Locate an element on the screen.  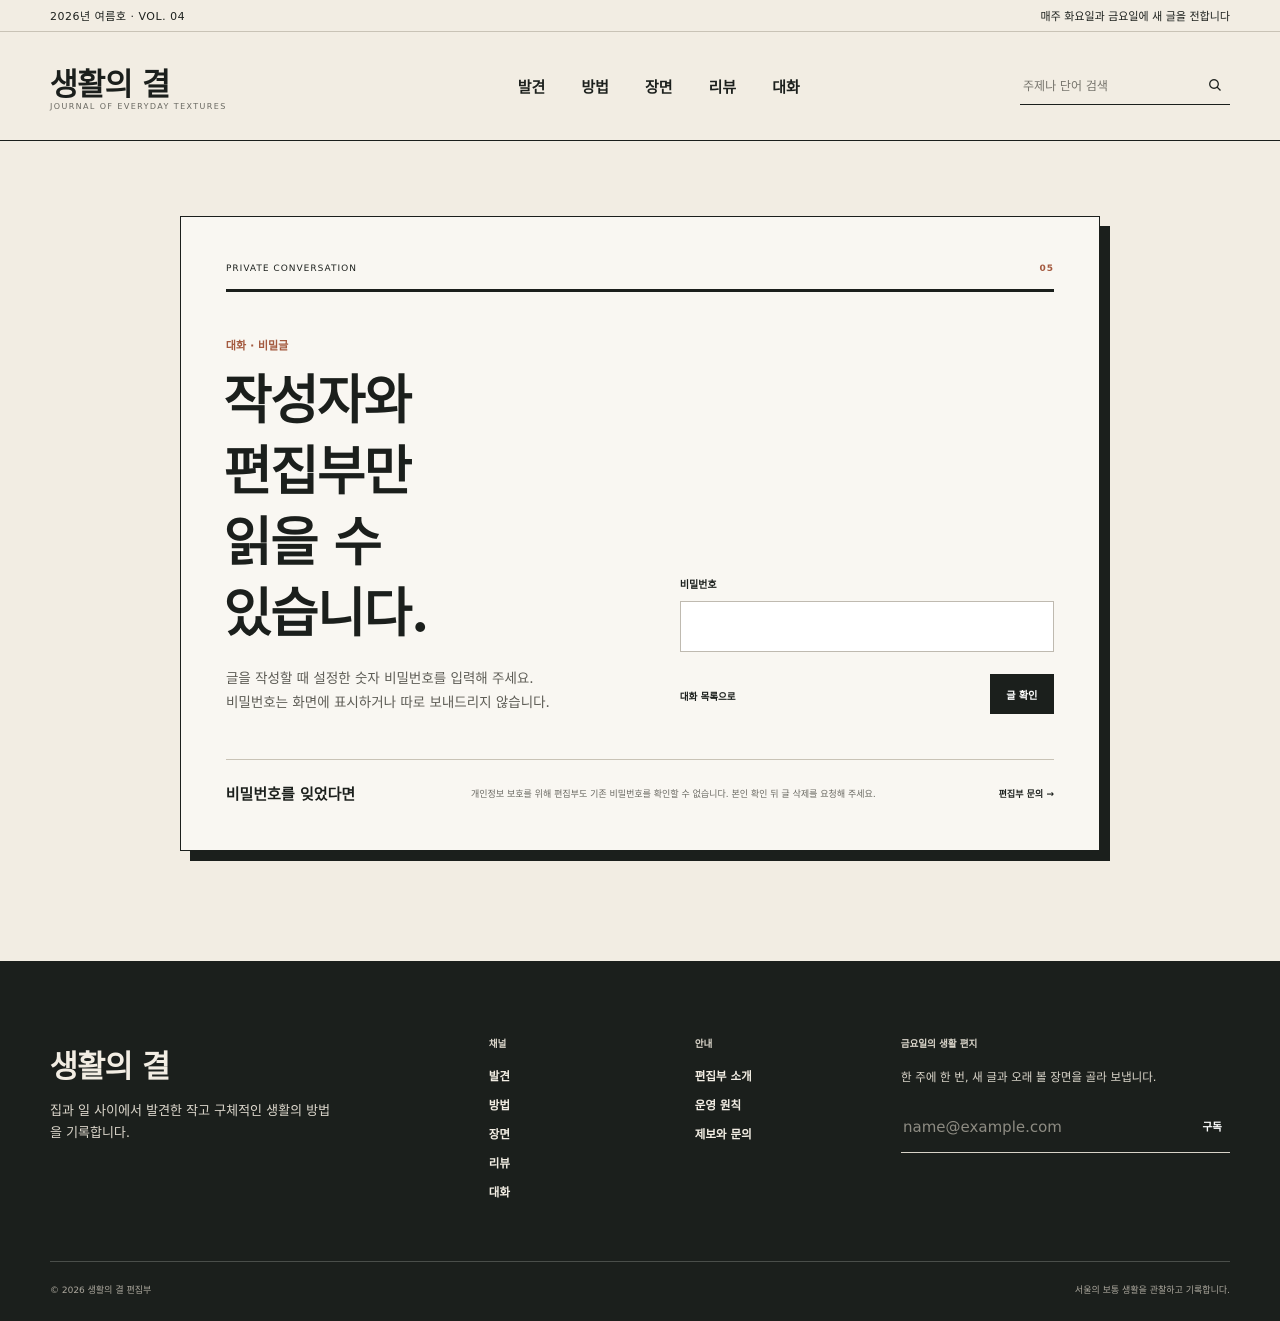
title-line: 작성자와 is located at coordinates (318, 400).